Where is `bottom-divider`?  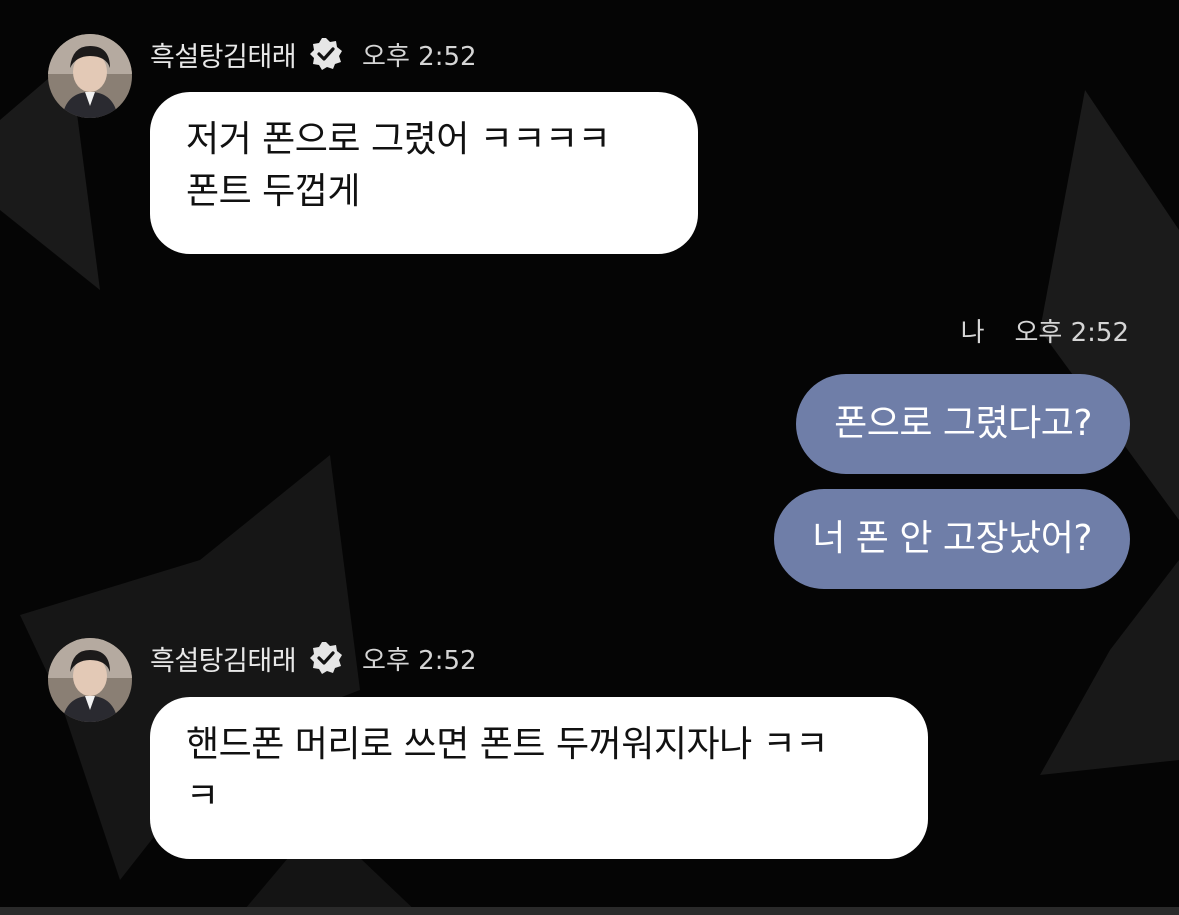
bottom-divider is located at coordinates (589, 911).